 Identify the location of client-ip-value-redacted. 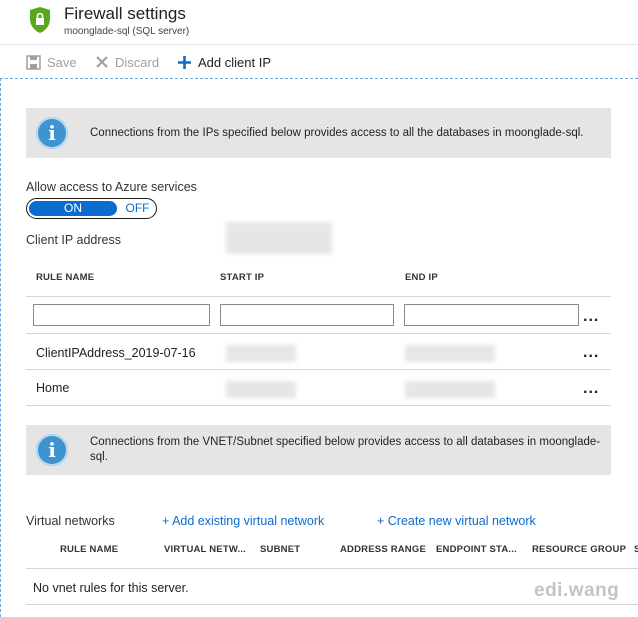
(279, 238).